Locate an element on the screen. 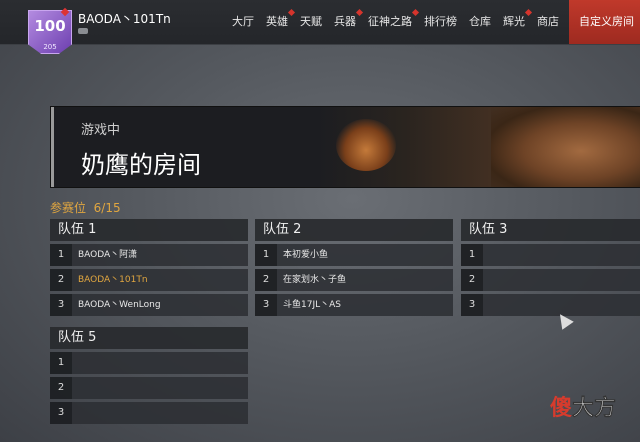  player-level: 100 is located at coordinates (50, 26).